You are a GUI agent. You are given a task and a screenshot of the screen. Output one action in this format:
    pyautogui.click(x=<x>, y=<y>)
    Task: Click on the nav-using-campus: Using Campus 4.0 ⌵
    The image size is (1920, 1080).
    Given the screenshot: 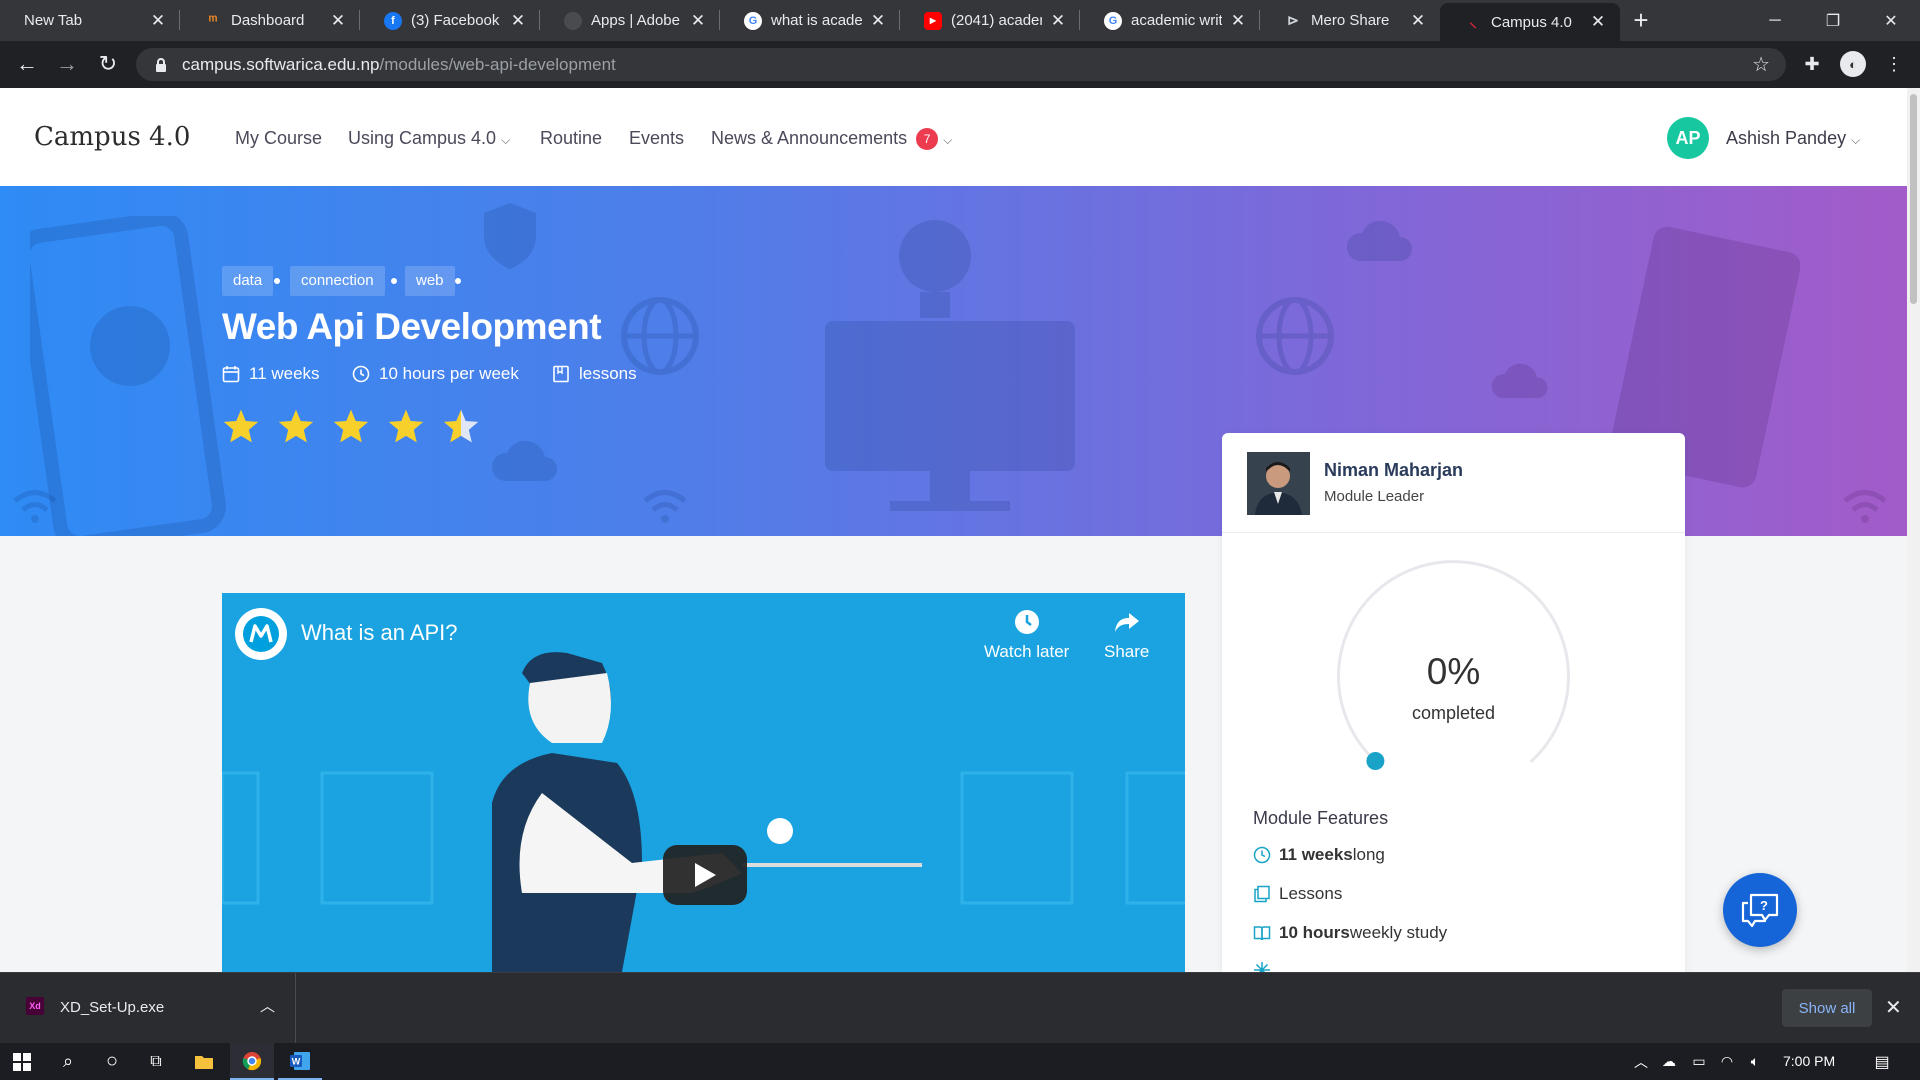 What is the action you would take?
    pyautogui.click(x=429, y=138)
    